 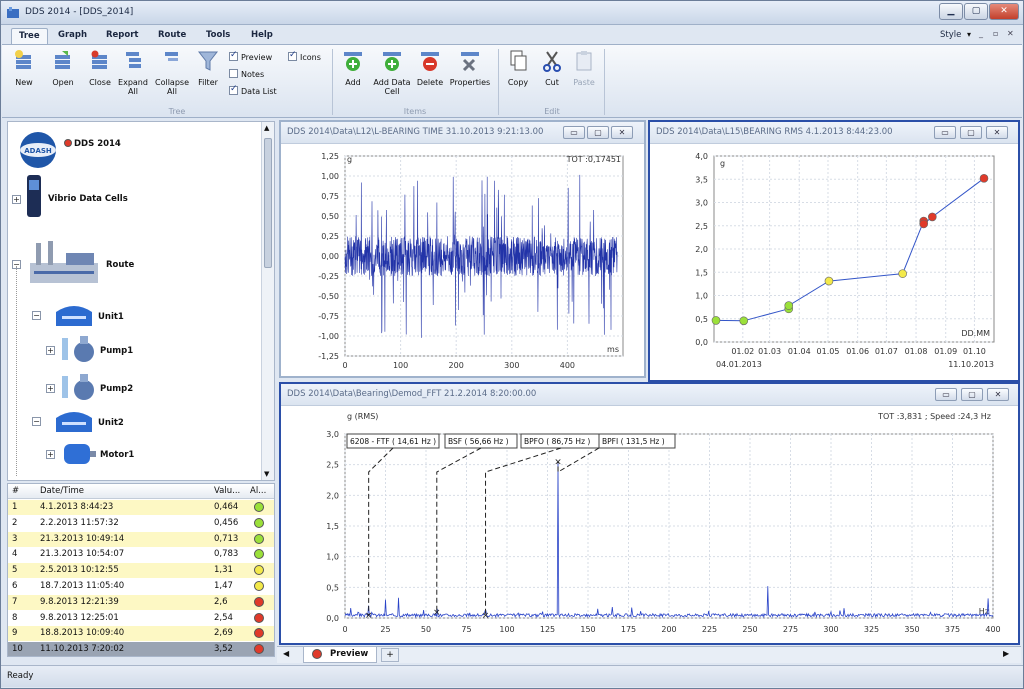 What do you see at coordinates (120, 265) in the screenshot?
I see `tree-node-route: Route` at bounding box center [120, 265].